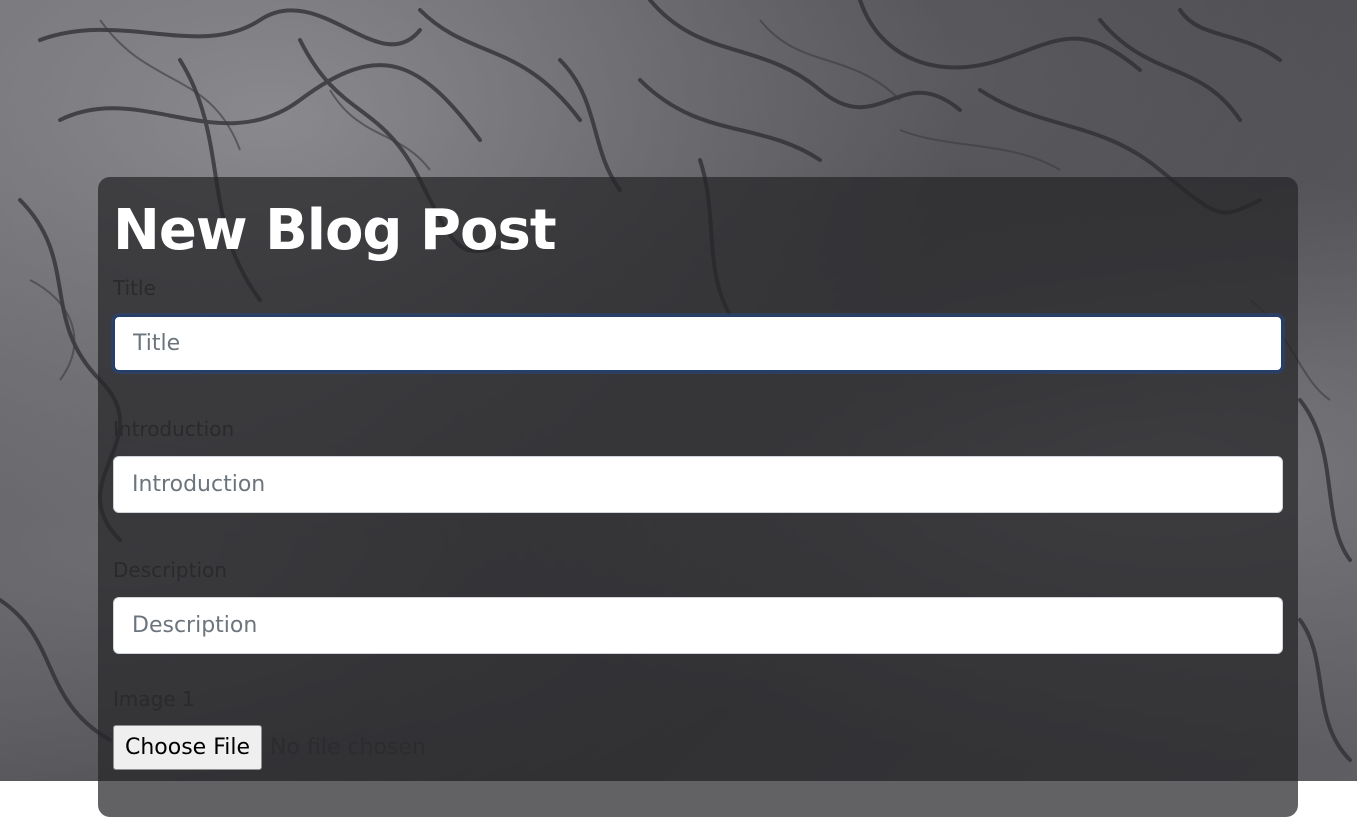 The height and width of the screenshot is (817, 1357). I want to click on description-field-group: Description, so click(698, 604).